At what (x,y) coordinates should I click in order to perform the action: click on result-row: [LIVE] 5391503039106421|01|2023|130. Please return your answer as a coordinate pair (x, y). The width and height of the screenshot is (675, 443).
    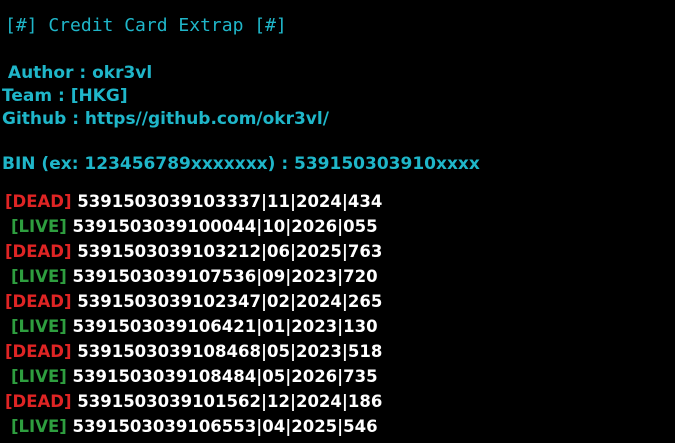
    Looking at the image, I should click on (191, 327).